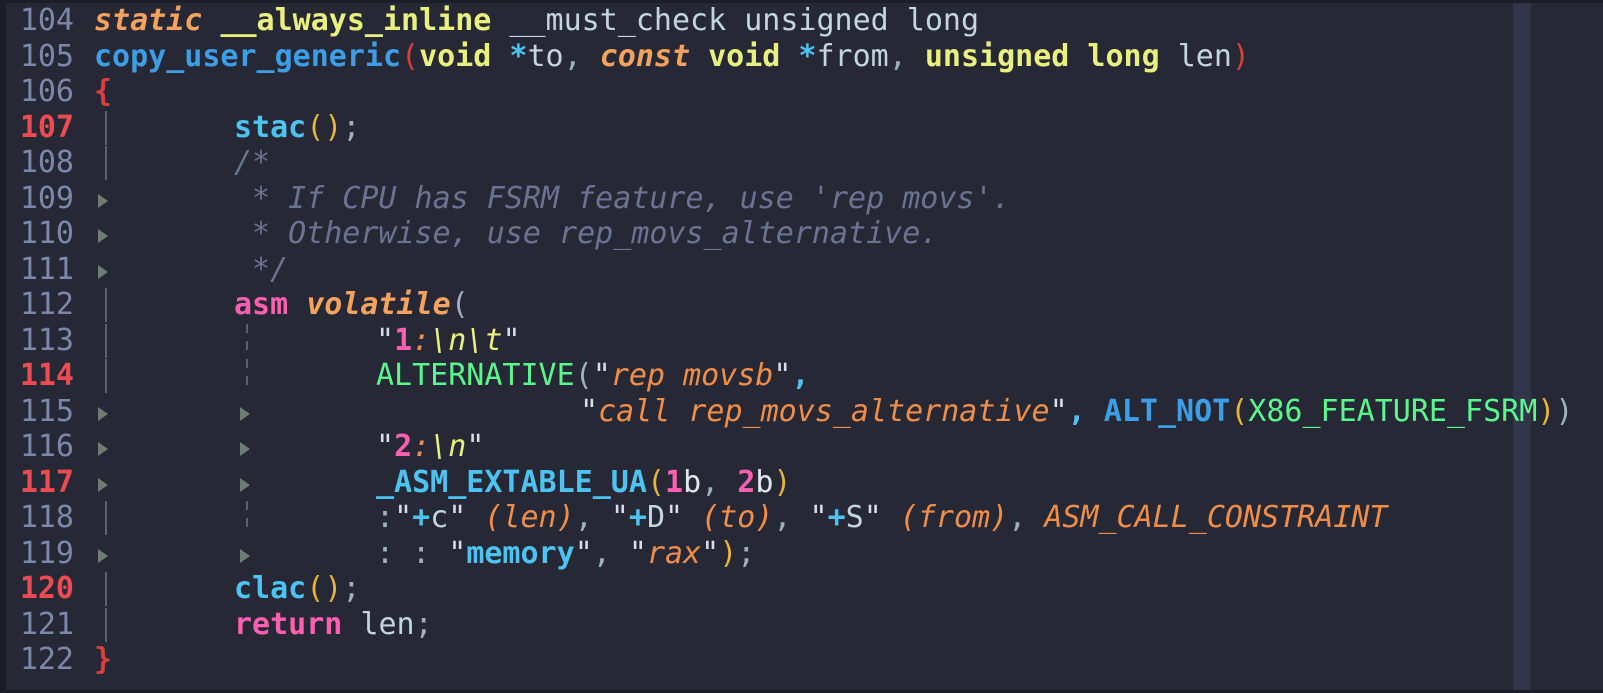 This screenshot has width=1603, height=693. What do you see at coordinates (804, 92) in the screenshot?
I see `code-line: 106 {` at bounding box center [804, 92].